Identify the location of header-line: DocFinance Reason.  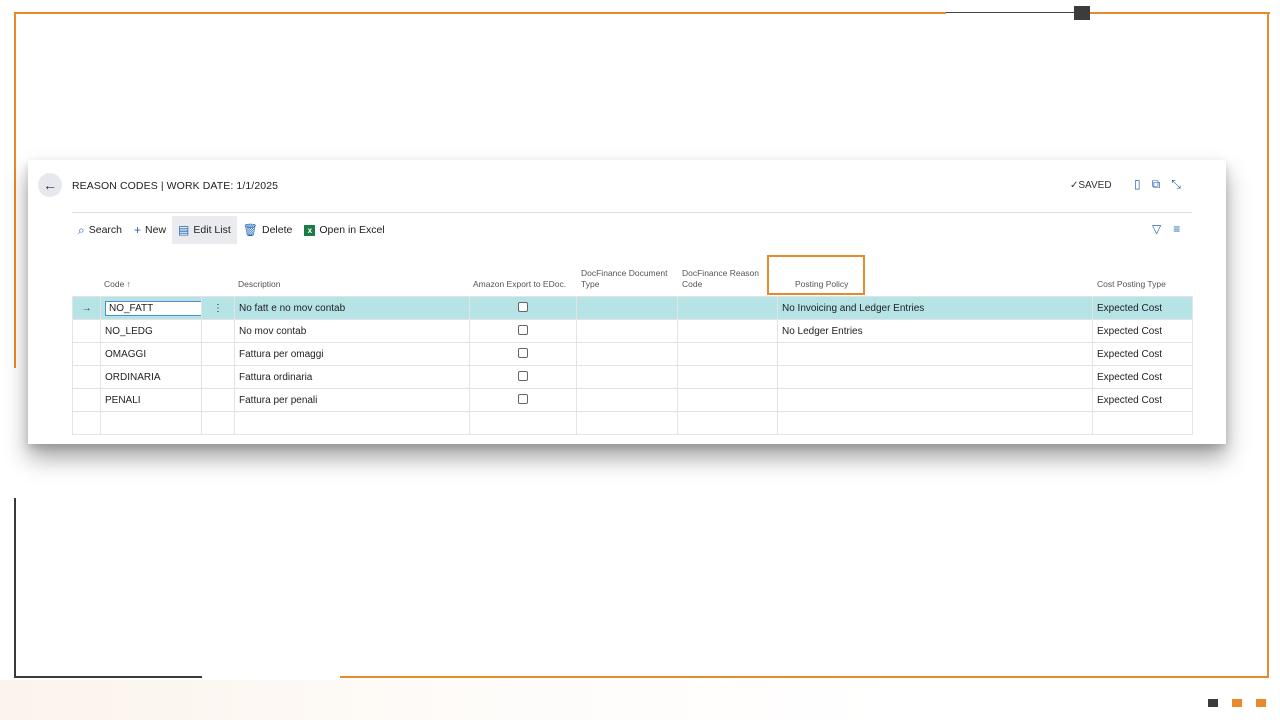
(721, 273).